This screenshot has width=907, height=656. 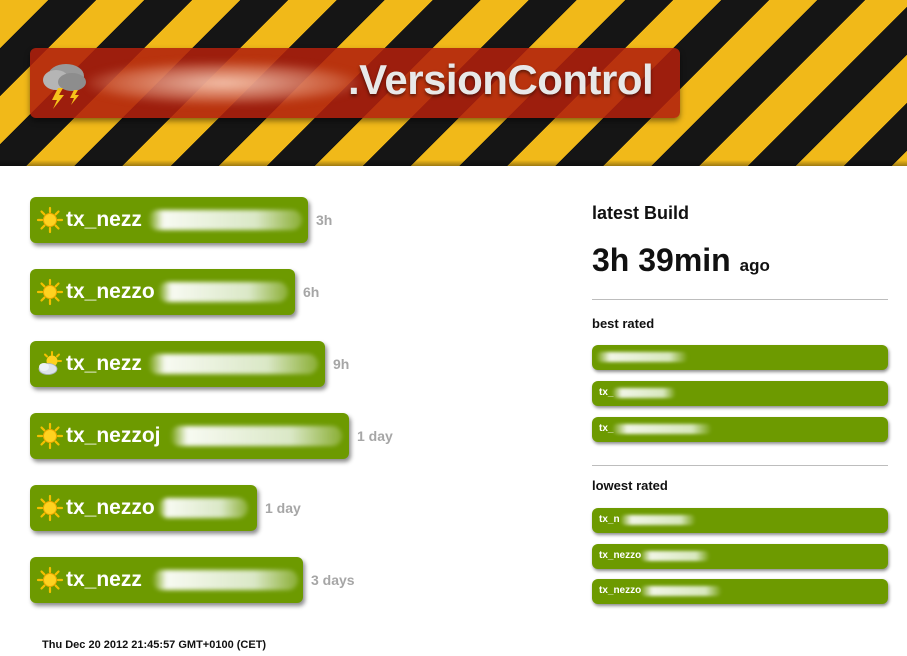 What do you see at coordinates (333, 580) in the screenshot?
I see `build-age: 3 days` at bounding box center [333, 580].